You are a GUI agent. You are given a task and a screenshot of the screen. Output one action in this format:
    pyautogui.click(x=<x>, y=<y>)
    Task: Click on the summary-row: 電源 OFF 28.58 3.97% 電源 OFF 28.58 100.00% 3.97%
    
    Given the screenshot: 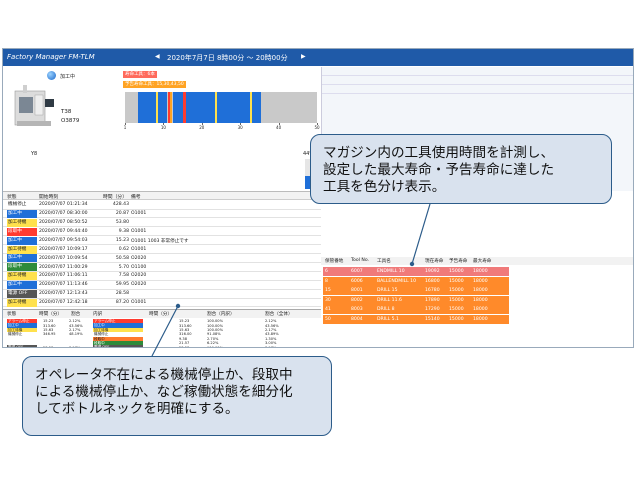 What is the action you would take?
    pyautogui.click(x=162, y=346)
    